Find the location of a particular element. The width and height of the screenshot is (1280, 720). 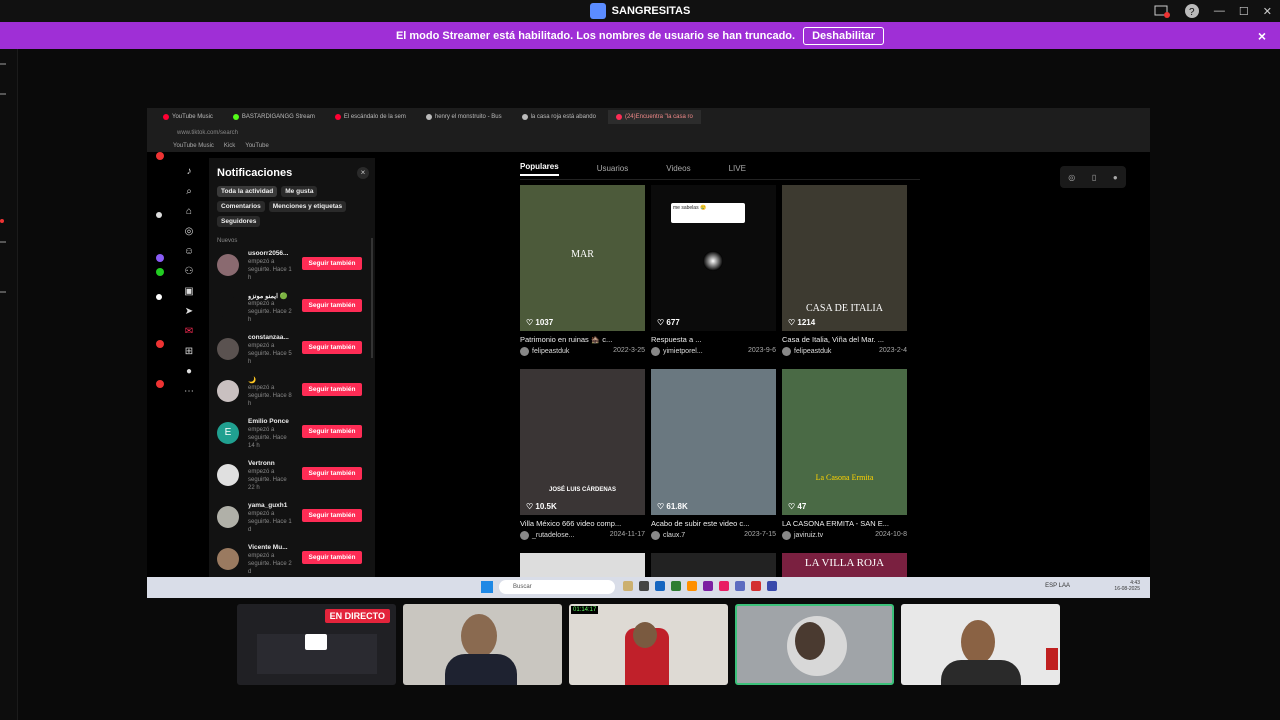

browser-tab: YouTube Music is located at coordinates (188, 117).